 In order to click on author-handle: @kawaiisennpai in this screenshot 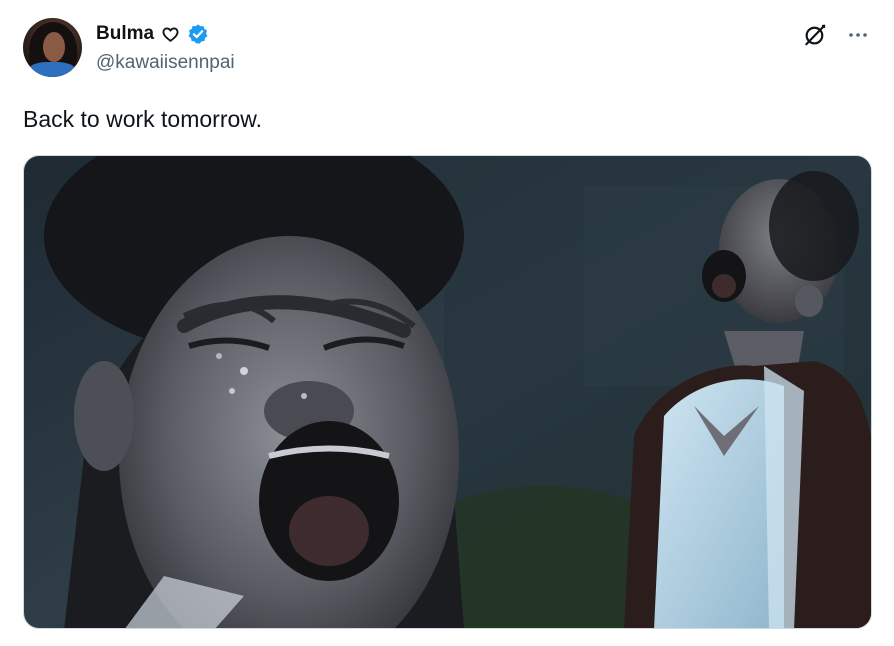, I will do `click(165, 63)`.